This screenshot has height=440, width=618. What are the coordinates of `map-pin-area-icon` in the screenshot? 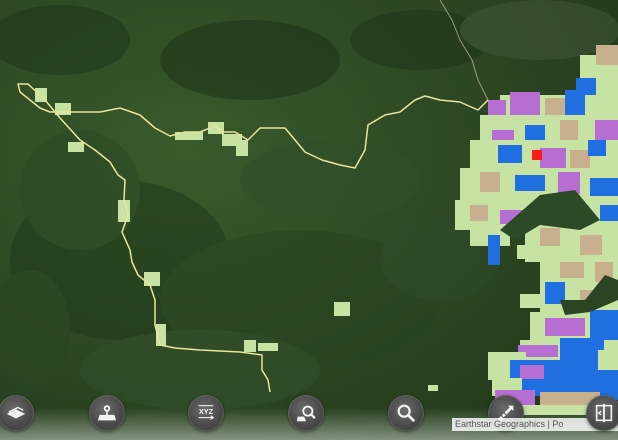 It's located at (107, 413).